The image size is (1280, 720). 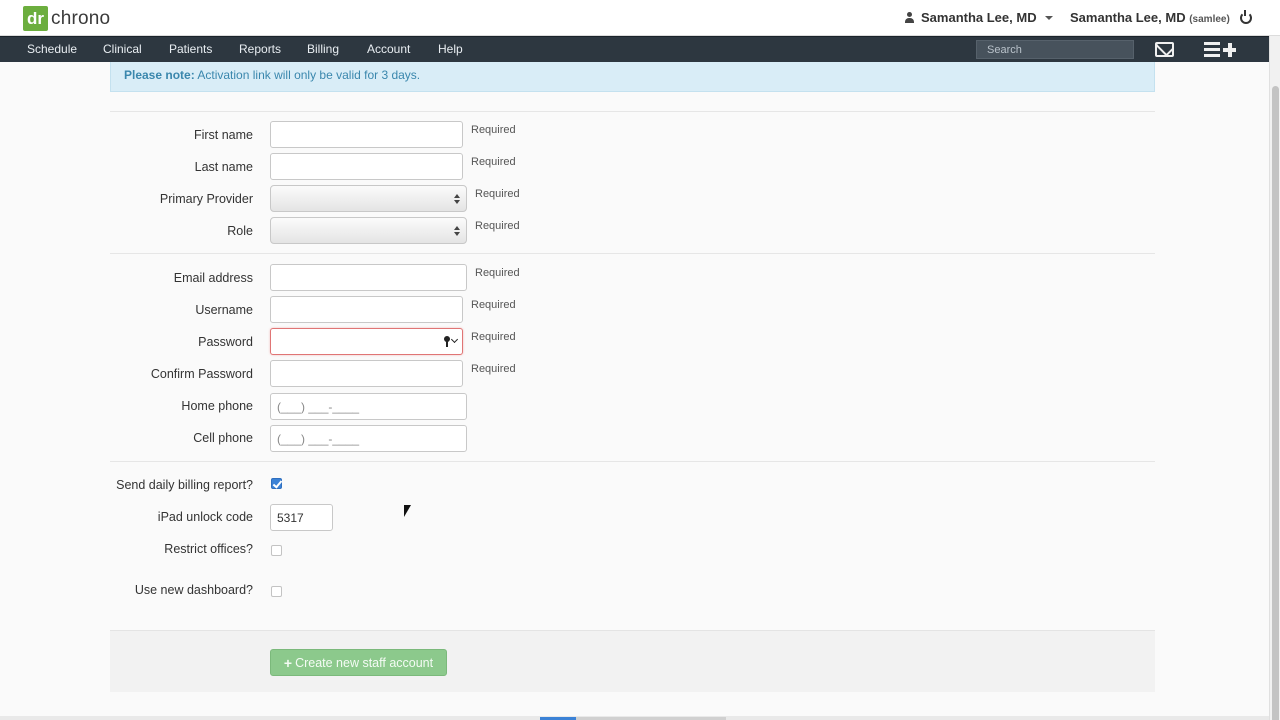 I want to click on primary-provider-select, so click(x=368, y=198).